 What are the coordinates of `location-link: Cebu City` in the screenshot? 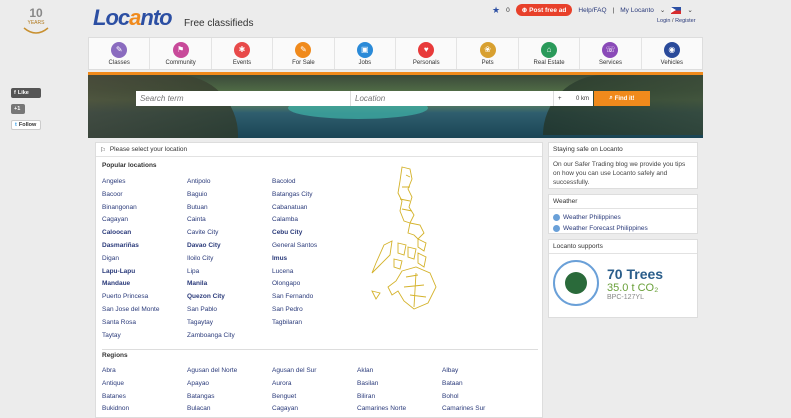 It's located at (294, 233).